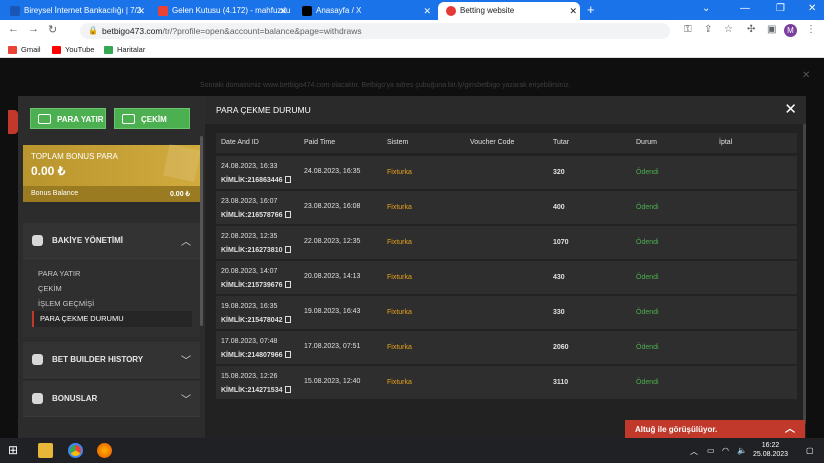 The width and height of the screenshot is (824, 463). Describe the element at coordinates (112, 319) in the screenshot. I see `submenu-withdraw-status: PARA ÇEKME DURUMU` at that location.